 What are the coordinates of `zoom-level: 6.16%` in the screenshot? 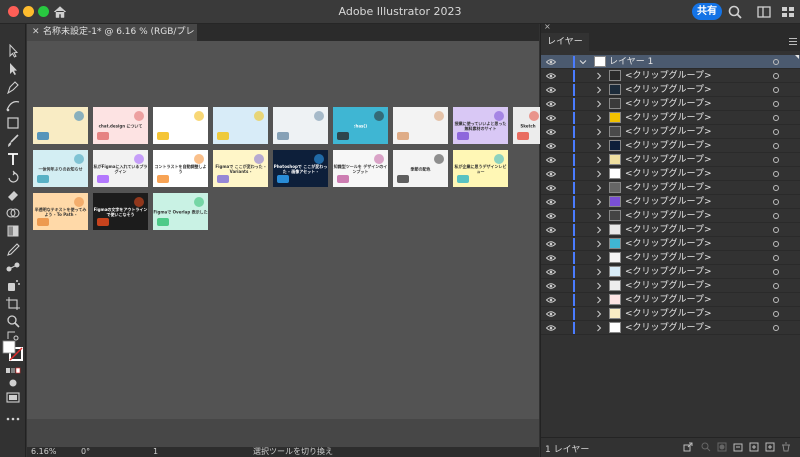 It's located at (43, 452).